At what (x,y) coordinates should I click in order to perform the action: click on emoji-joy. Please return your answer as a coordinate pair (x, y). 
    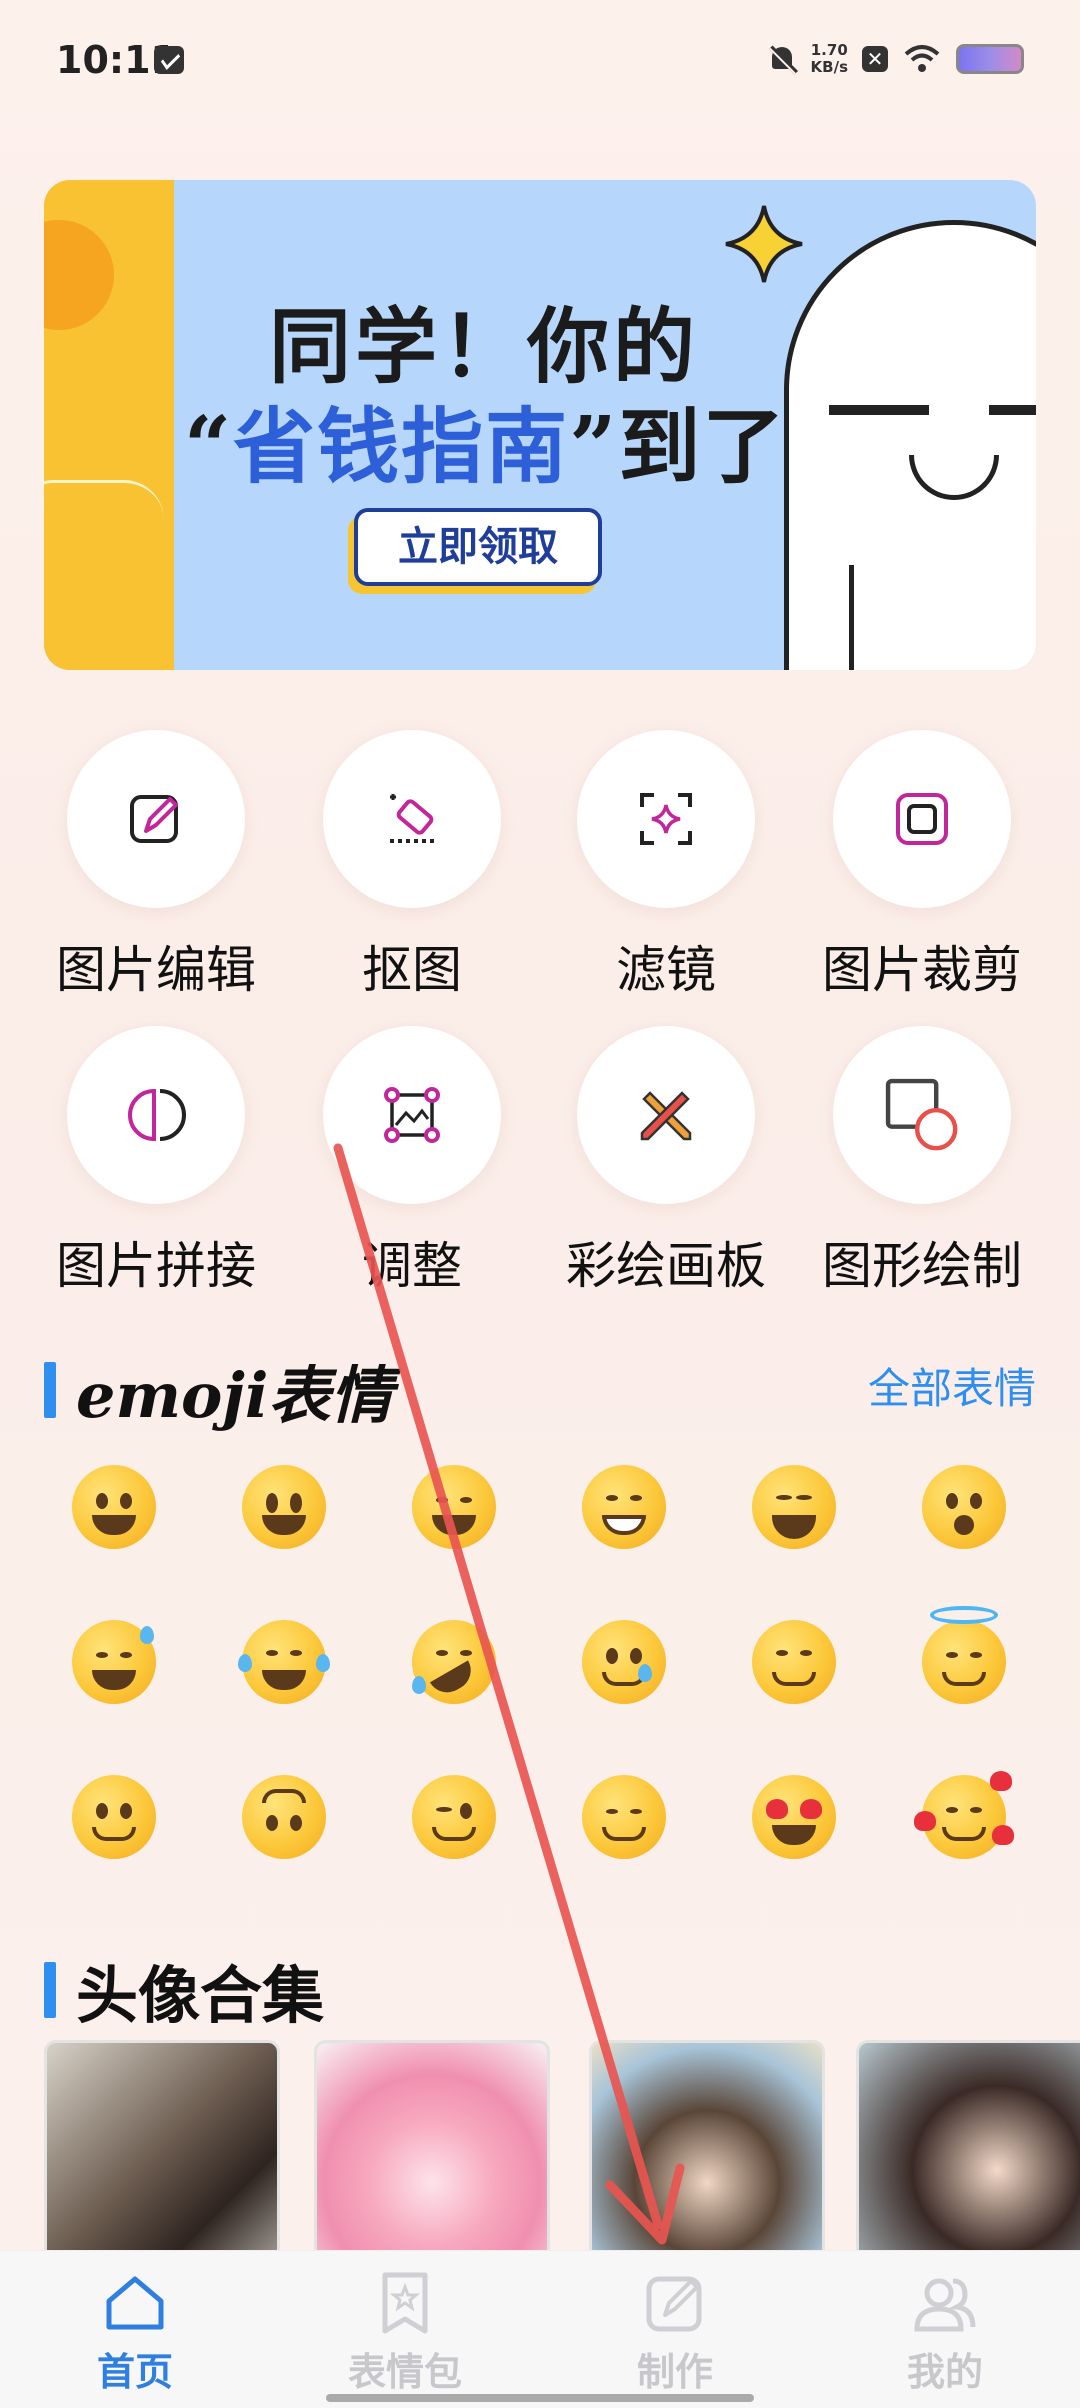
    Looking at the image, I should click on (284, 1662).